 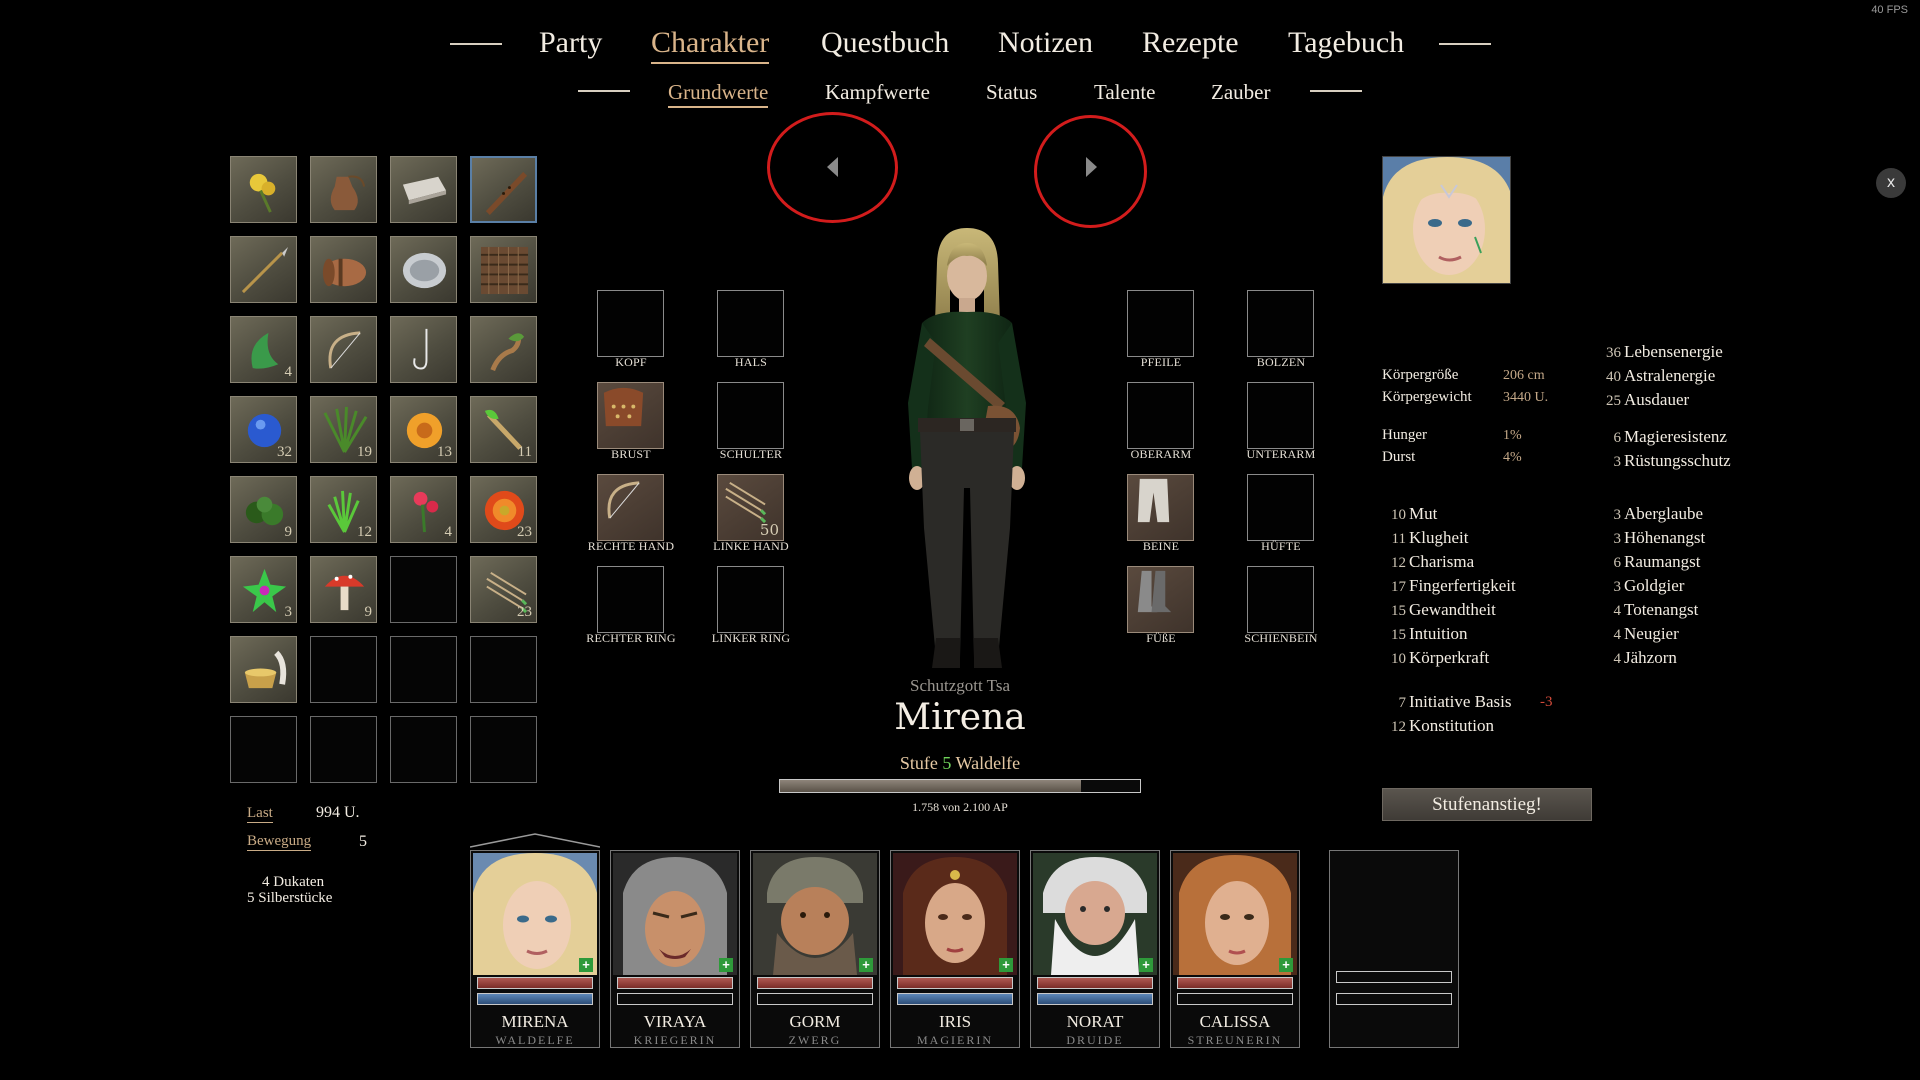 What do you see at coordinates (630, 507) in the screenshot?
I see `equip-slot-rechte-hand` at bounding box center [630, 507].